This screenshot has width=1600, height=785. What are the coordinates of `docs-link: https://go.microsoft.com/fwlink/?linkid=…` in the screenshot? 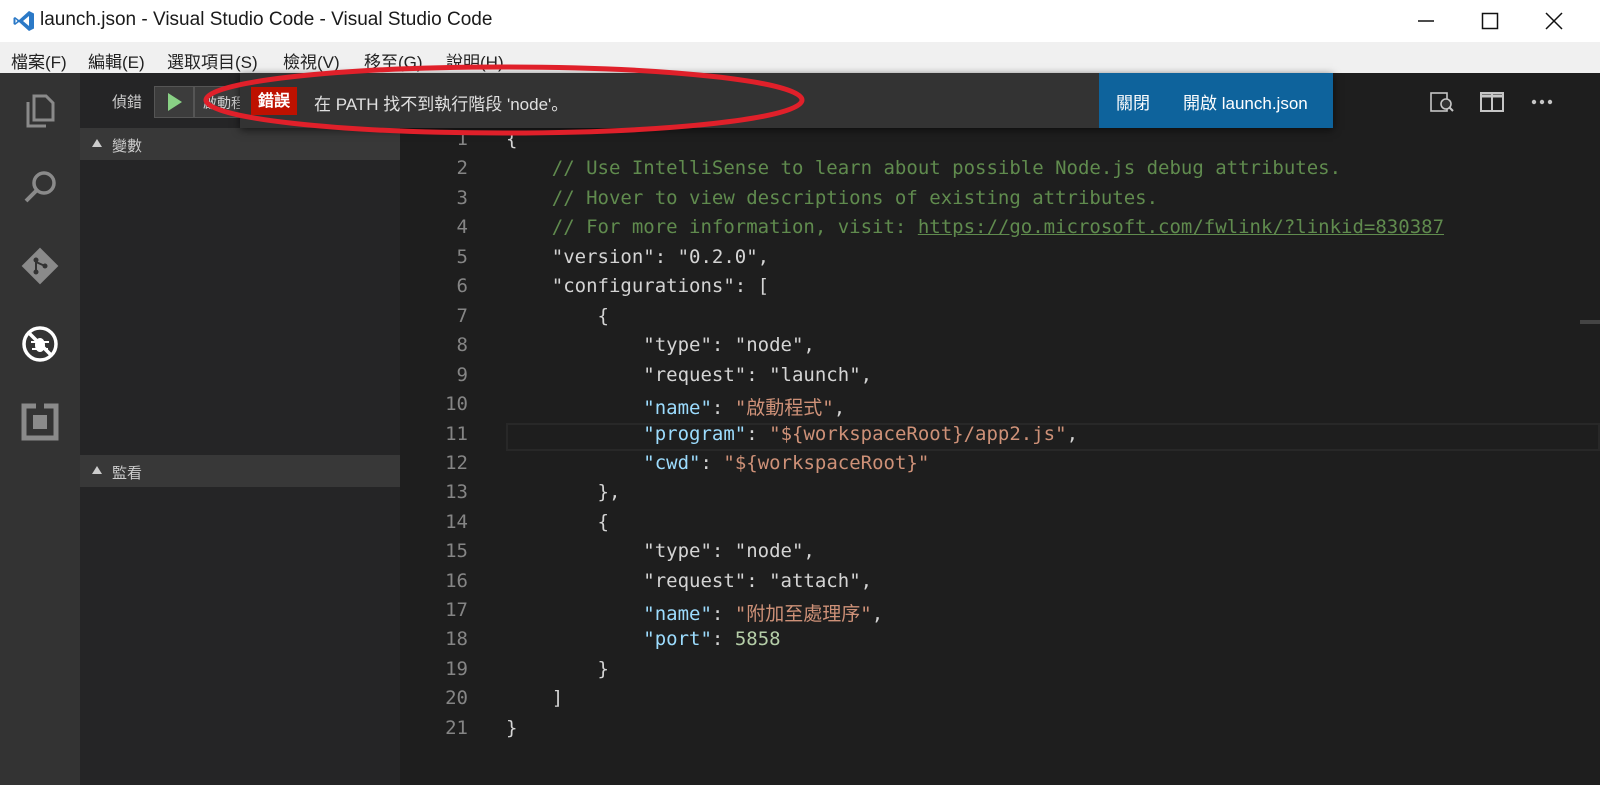 It's located at (1181, 227).